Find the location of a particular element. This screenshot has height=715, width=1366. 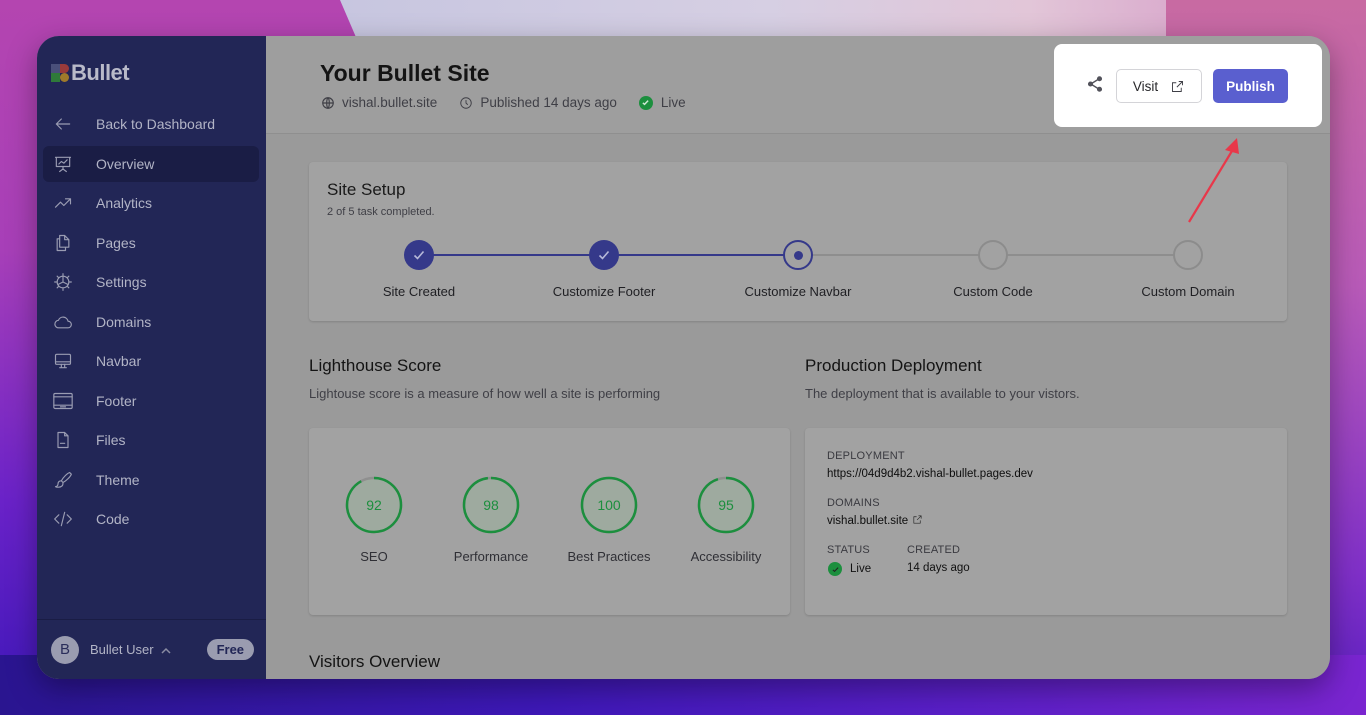

sidebar-item-overview: Overview is located at coordinates (151, 163).